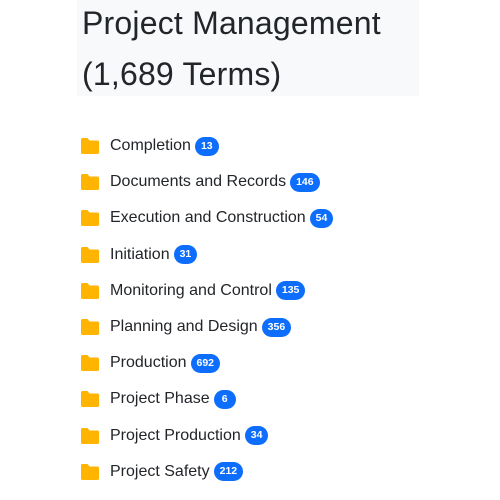  I want to click on category-item-initiation: Initiation 31, so click(206, 255).